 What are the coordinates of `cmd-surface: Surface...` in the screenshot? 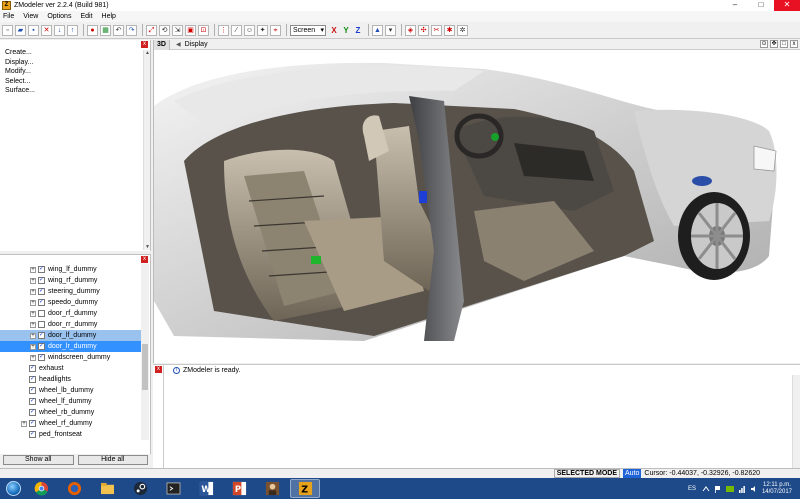 It's located at (20, 91).